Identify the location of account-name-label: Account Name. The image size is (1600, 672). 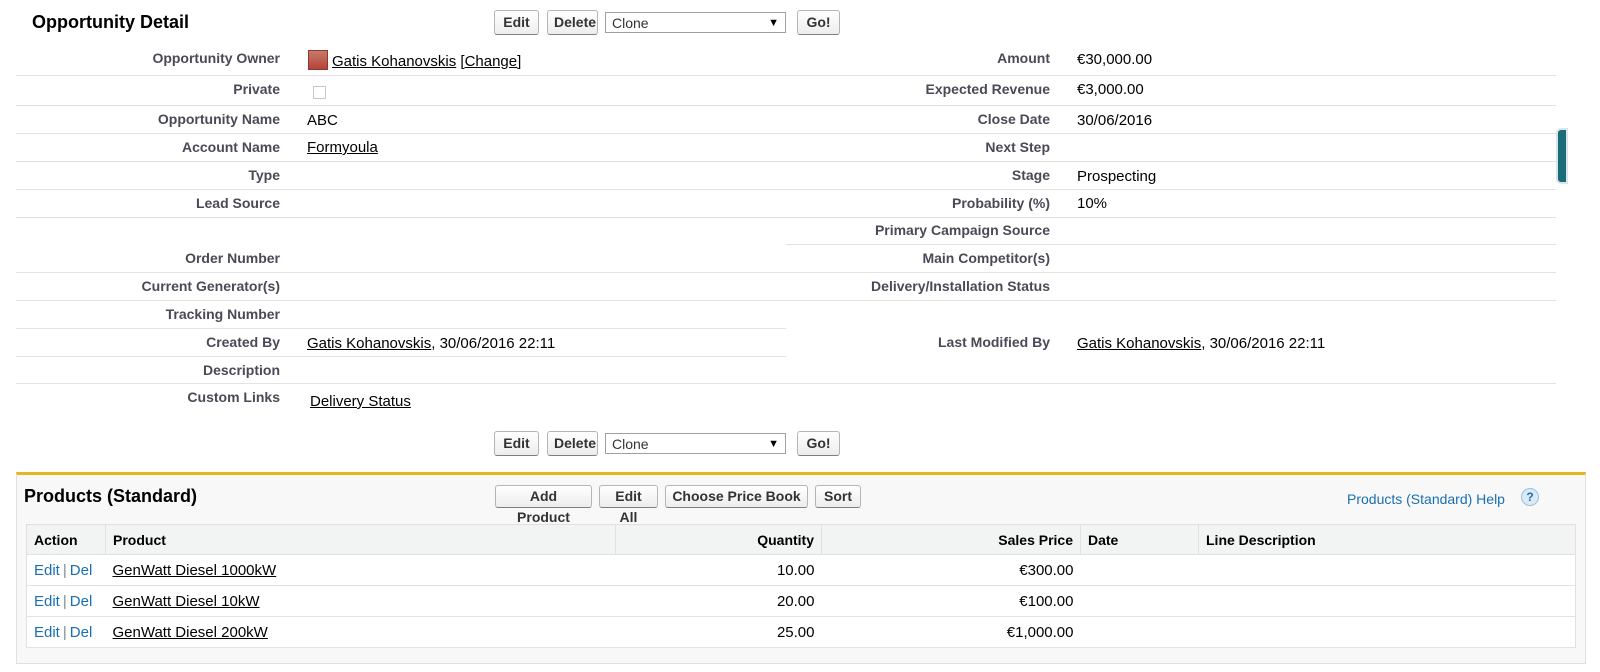
(230, 147).